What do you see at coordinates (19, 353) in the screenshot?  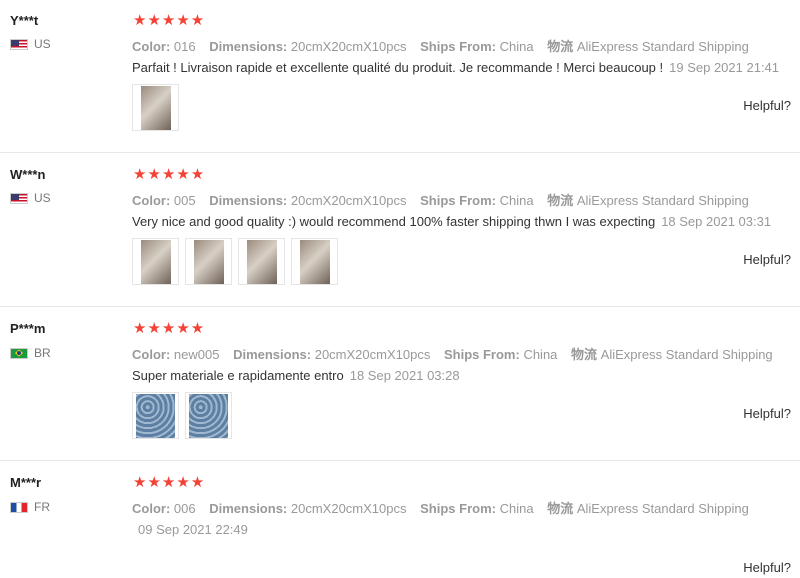 I see `brazil-flag-icon` at bounding box center [19, 353].